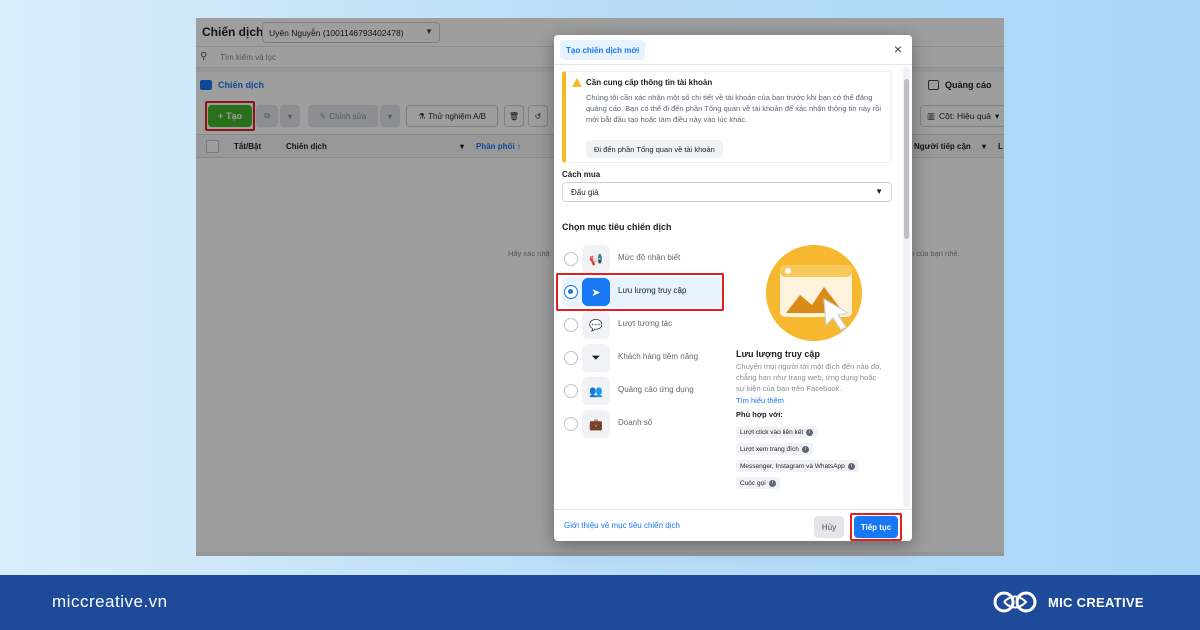 Image resolution: width=1200 pixels, height=630 pixels. I want to click on goal-chip-label: Lượt xem trang đích, so click(769, 449).